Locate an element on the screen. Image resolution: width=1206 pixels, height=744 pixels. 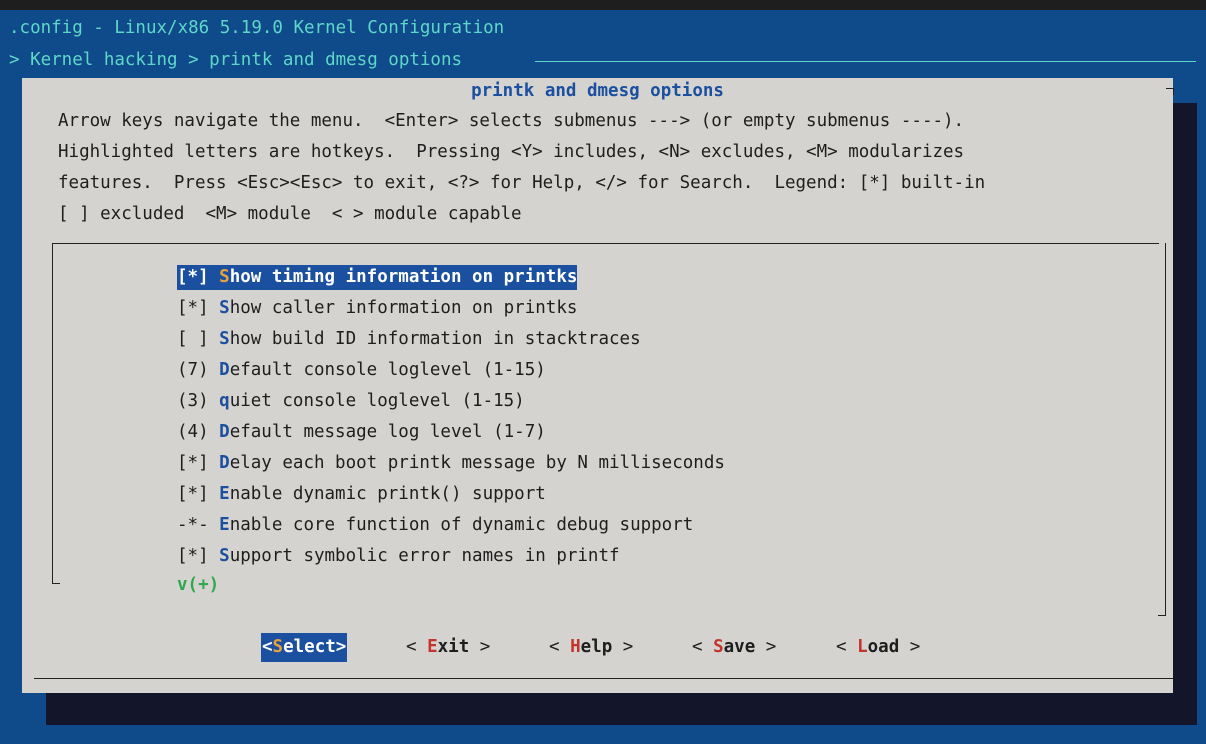
save-button: < Save > is located at coordinates (734, 647).